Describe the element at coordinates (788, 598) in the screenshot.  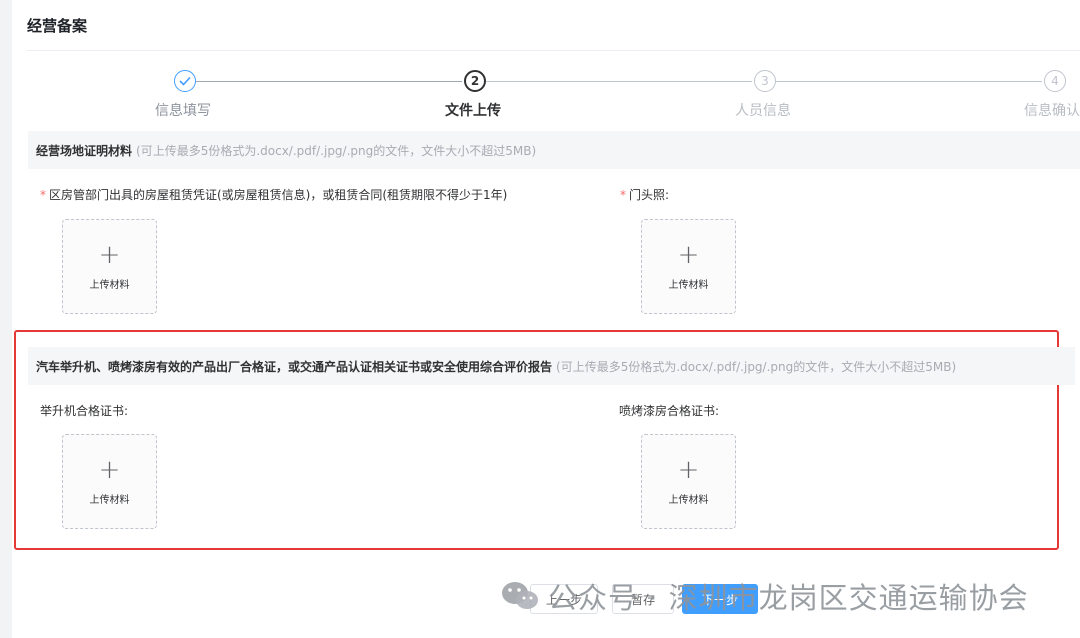
I see `watermark-text: 公众号 · 深圳市龙岗区交通运输协会` at that location.